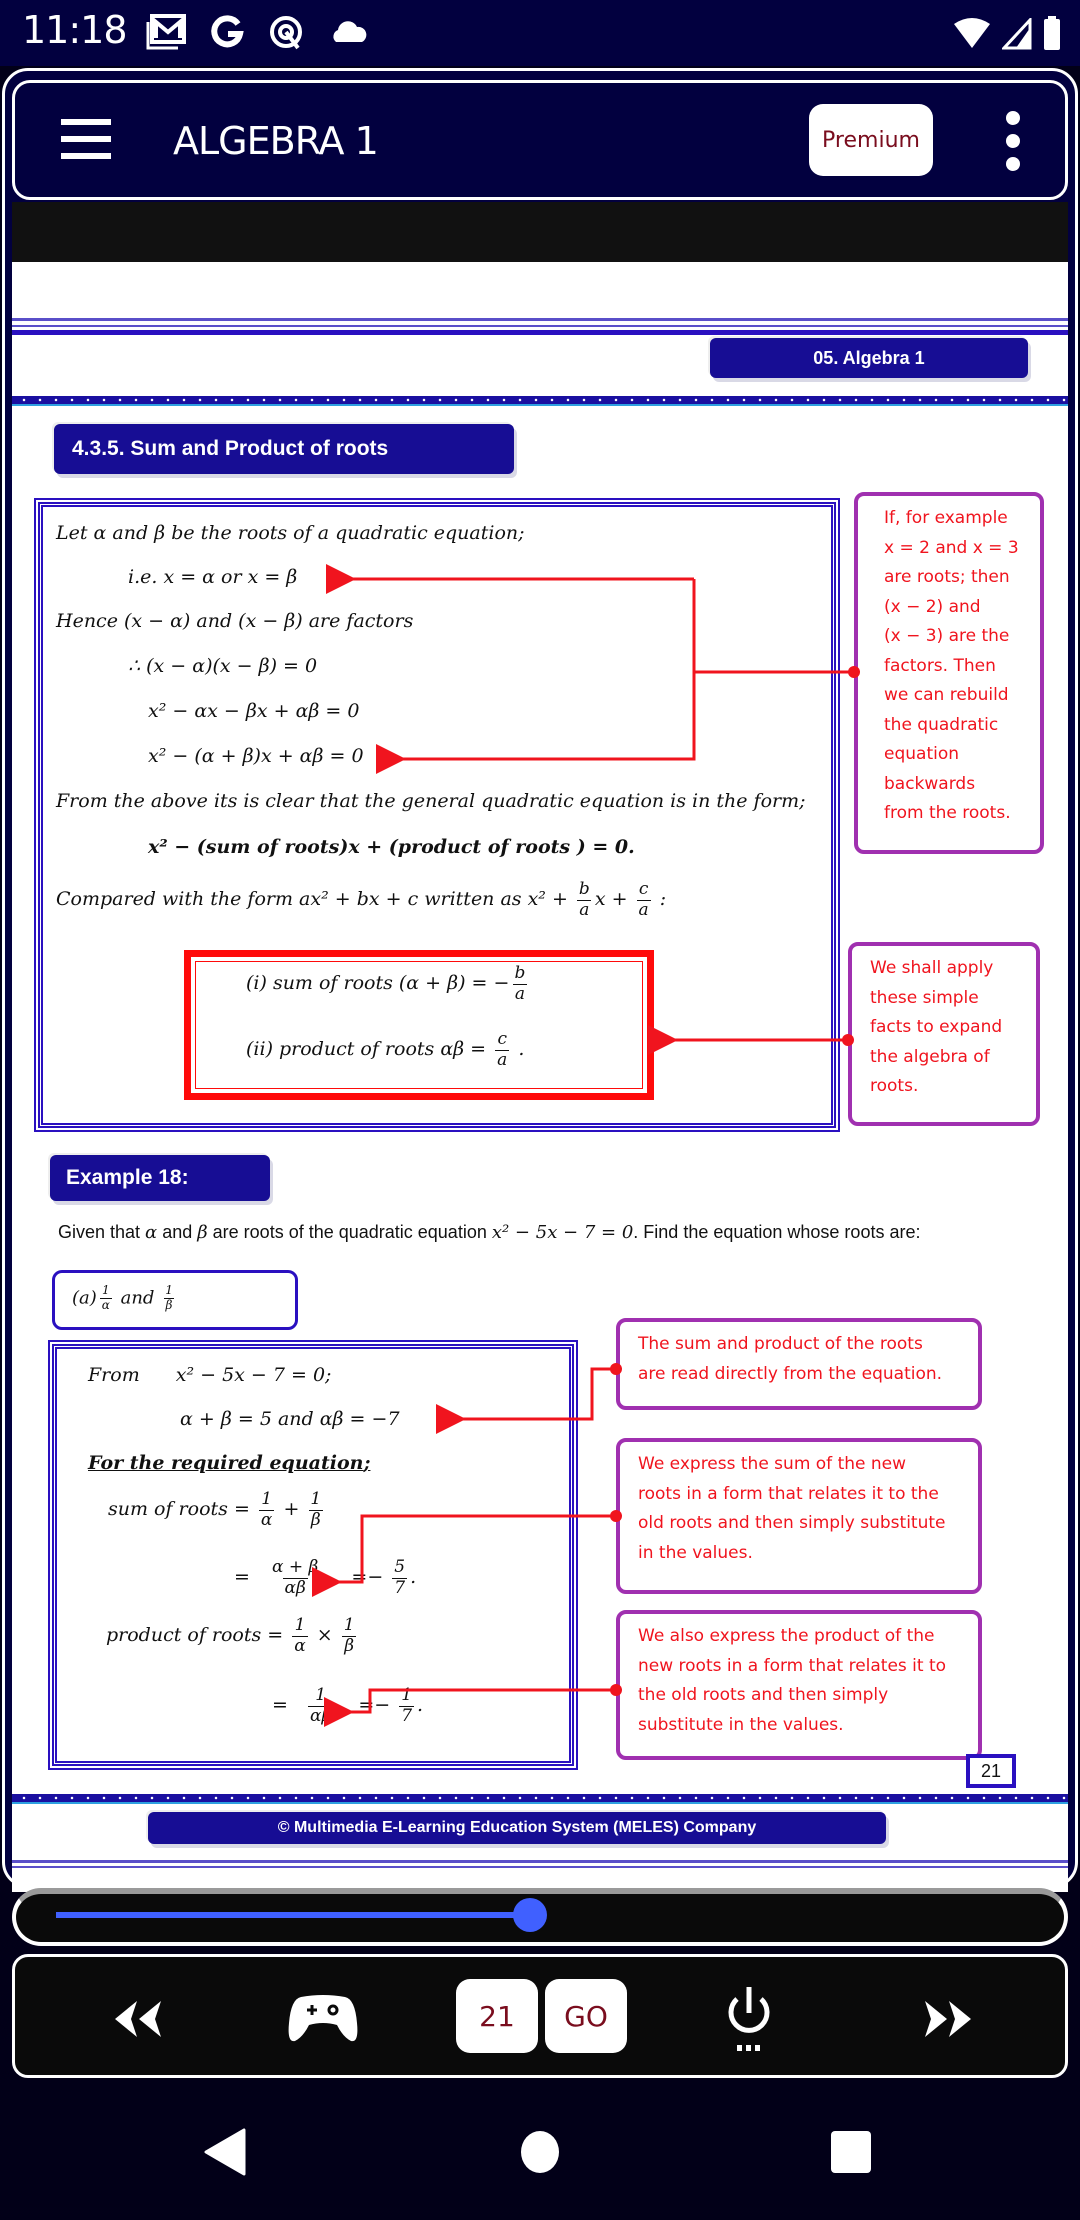 The height and width of the screenshot is (2220, 1080). Describe the element at coordinates (386, 983) in the screenshot. I see `fact-sum: (i) sum of roots (α + β) = − b a` at that location.